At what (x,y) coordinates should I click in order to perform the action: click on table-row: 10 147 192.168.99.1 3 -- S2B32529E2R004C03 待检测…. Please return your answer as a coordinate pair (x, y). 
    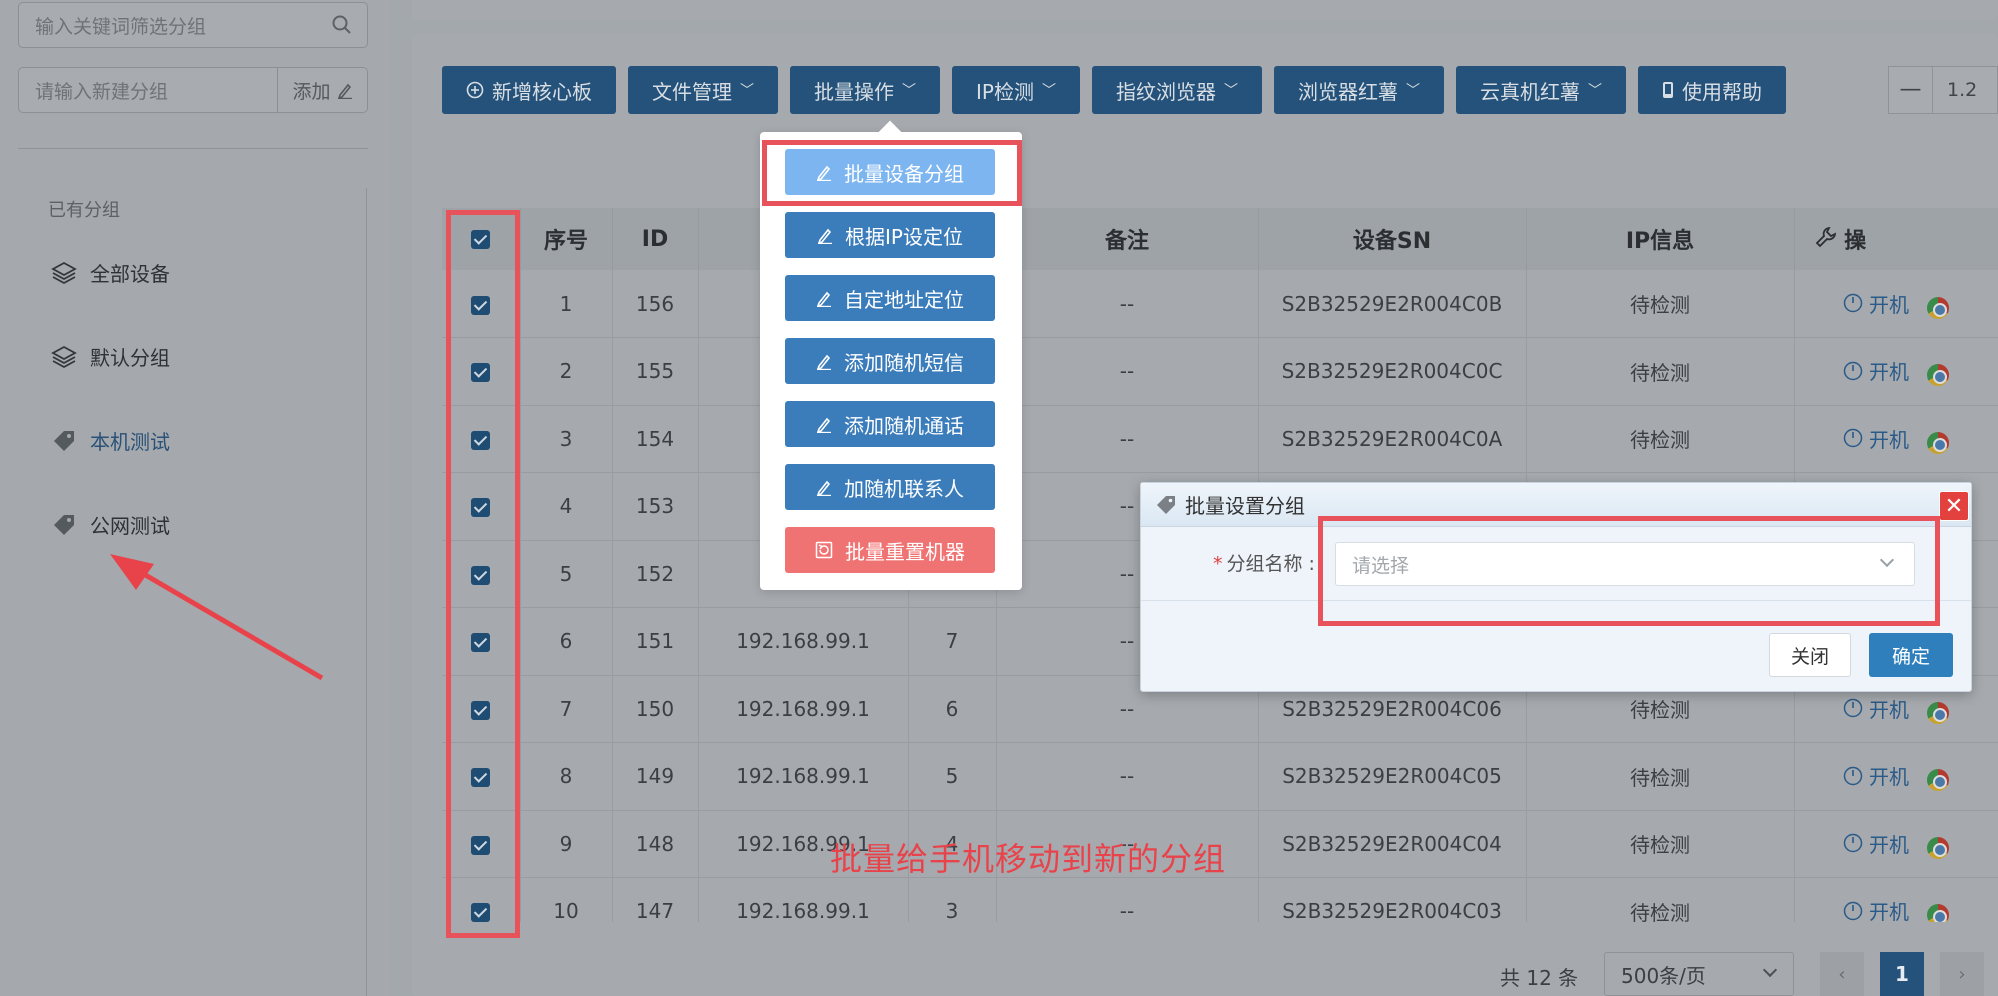
    Looking at the image, I should click on (1220, 899).